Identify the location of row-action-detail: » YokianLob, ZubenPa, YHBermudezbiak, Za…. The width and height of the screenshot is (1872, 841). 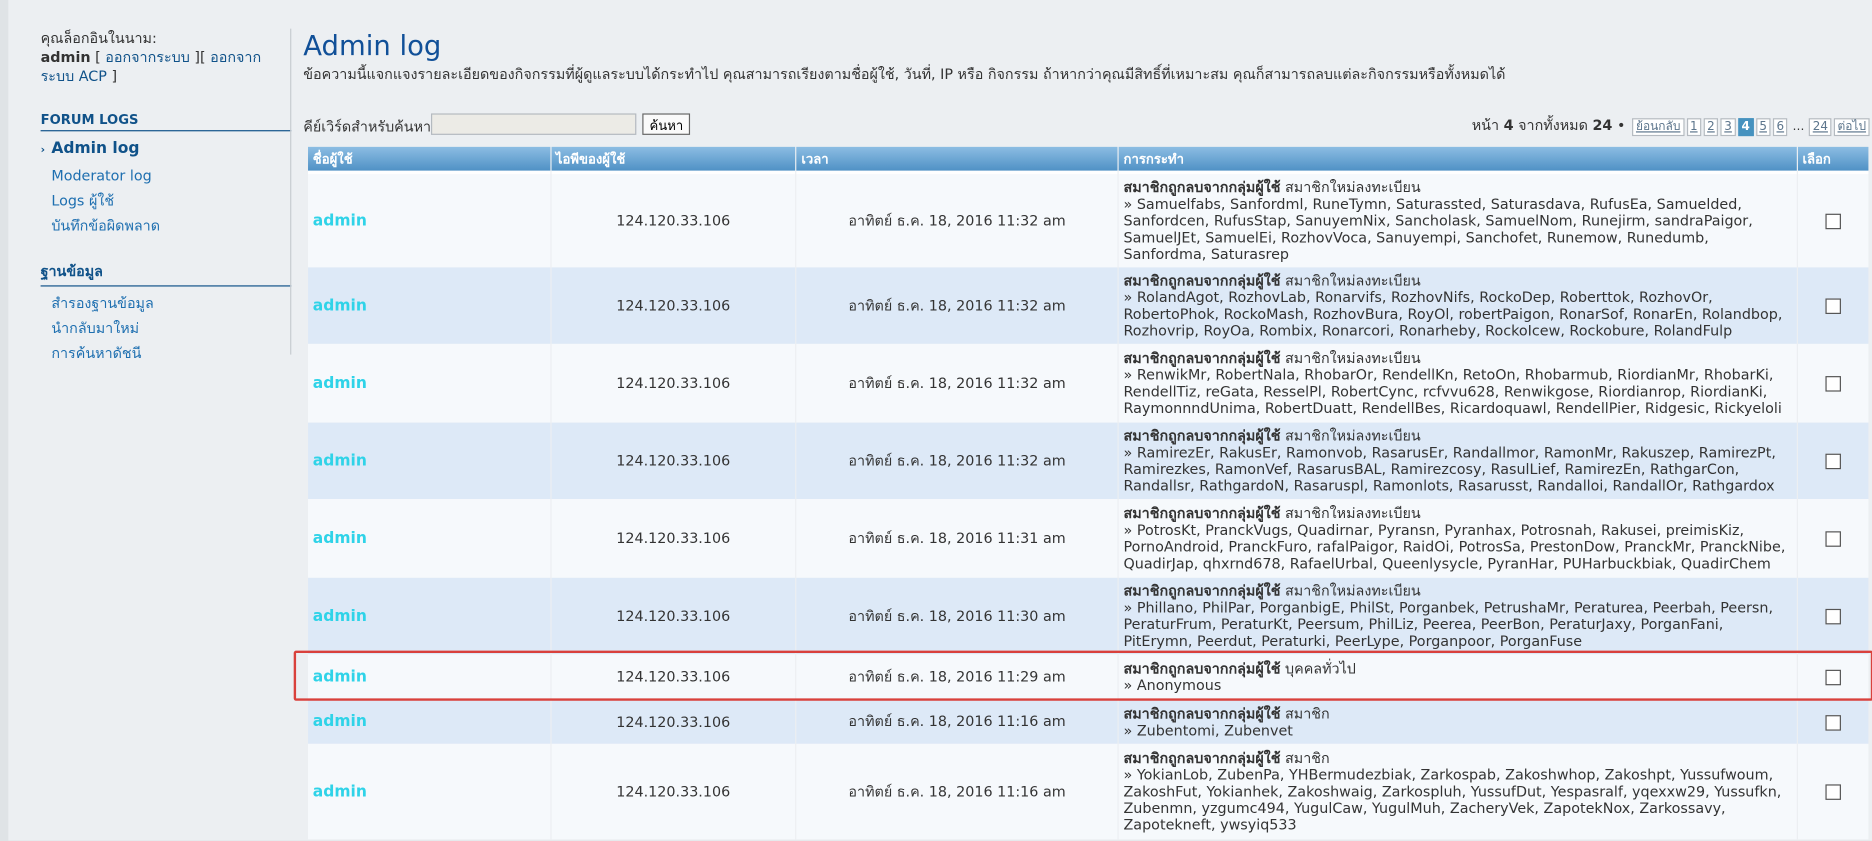
(1452, 800).